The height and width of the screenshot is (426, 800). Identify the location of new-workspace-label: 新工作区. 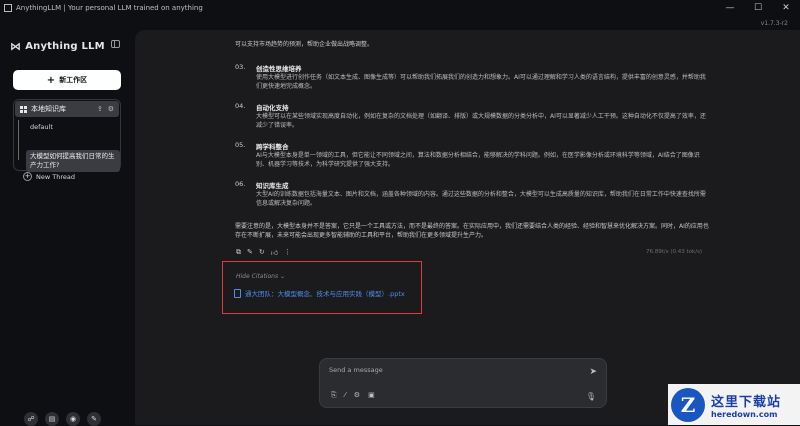
(73, 80).